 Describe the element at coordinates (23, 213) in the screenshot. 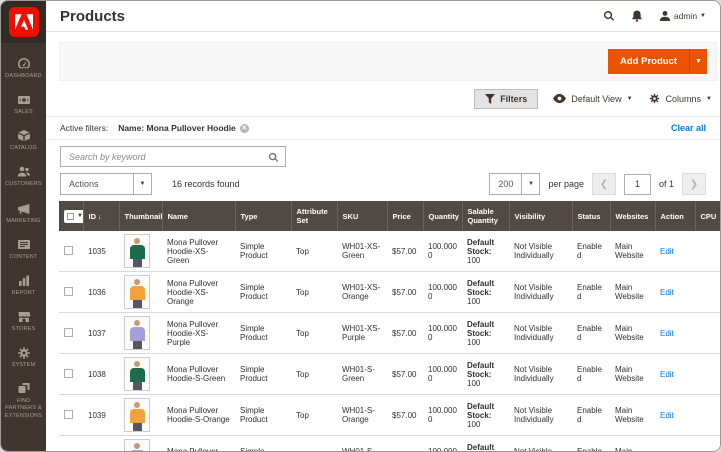

I see `sidebar-item-marketing: MARKETING` at that location.